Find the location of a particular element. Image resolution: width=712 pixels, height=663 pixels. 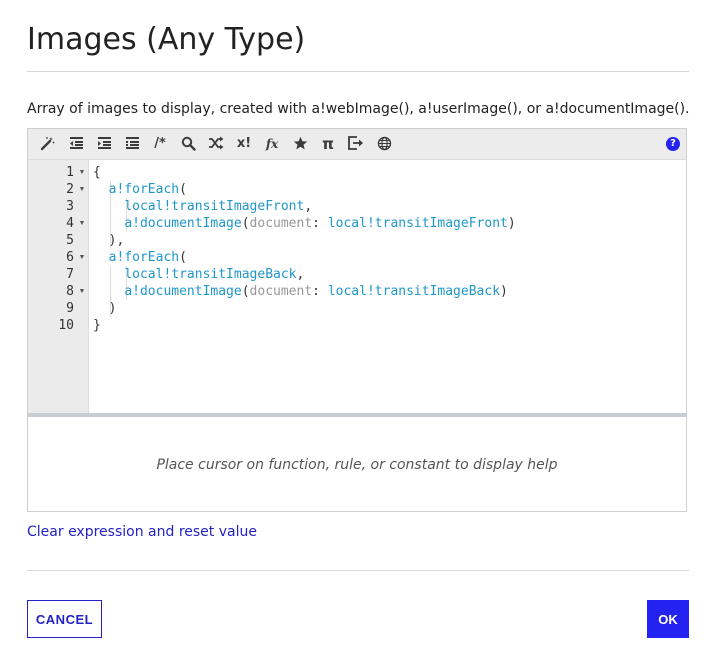

line-number: 7 is located at coordinates (70, 274).